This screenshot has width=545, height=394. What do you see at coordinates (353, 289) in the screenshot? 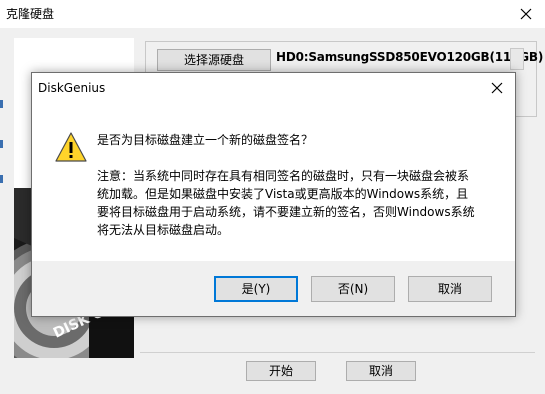
I see `no-button: 否(N)` at bounding box center [353, 289].